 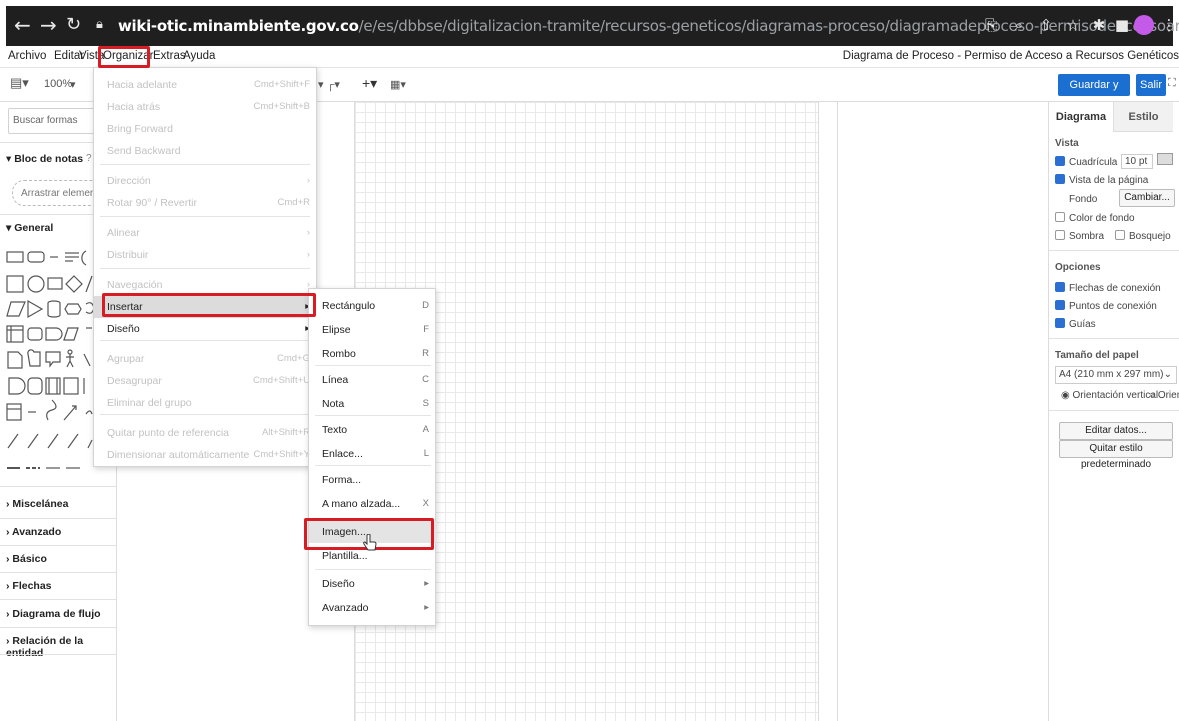 I want to click on insertar-item-6: Enlace... L, so click(x=373, y=454).